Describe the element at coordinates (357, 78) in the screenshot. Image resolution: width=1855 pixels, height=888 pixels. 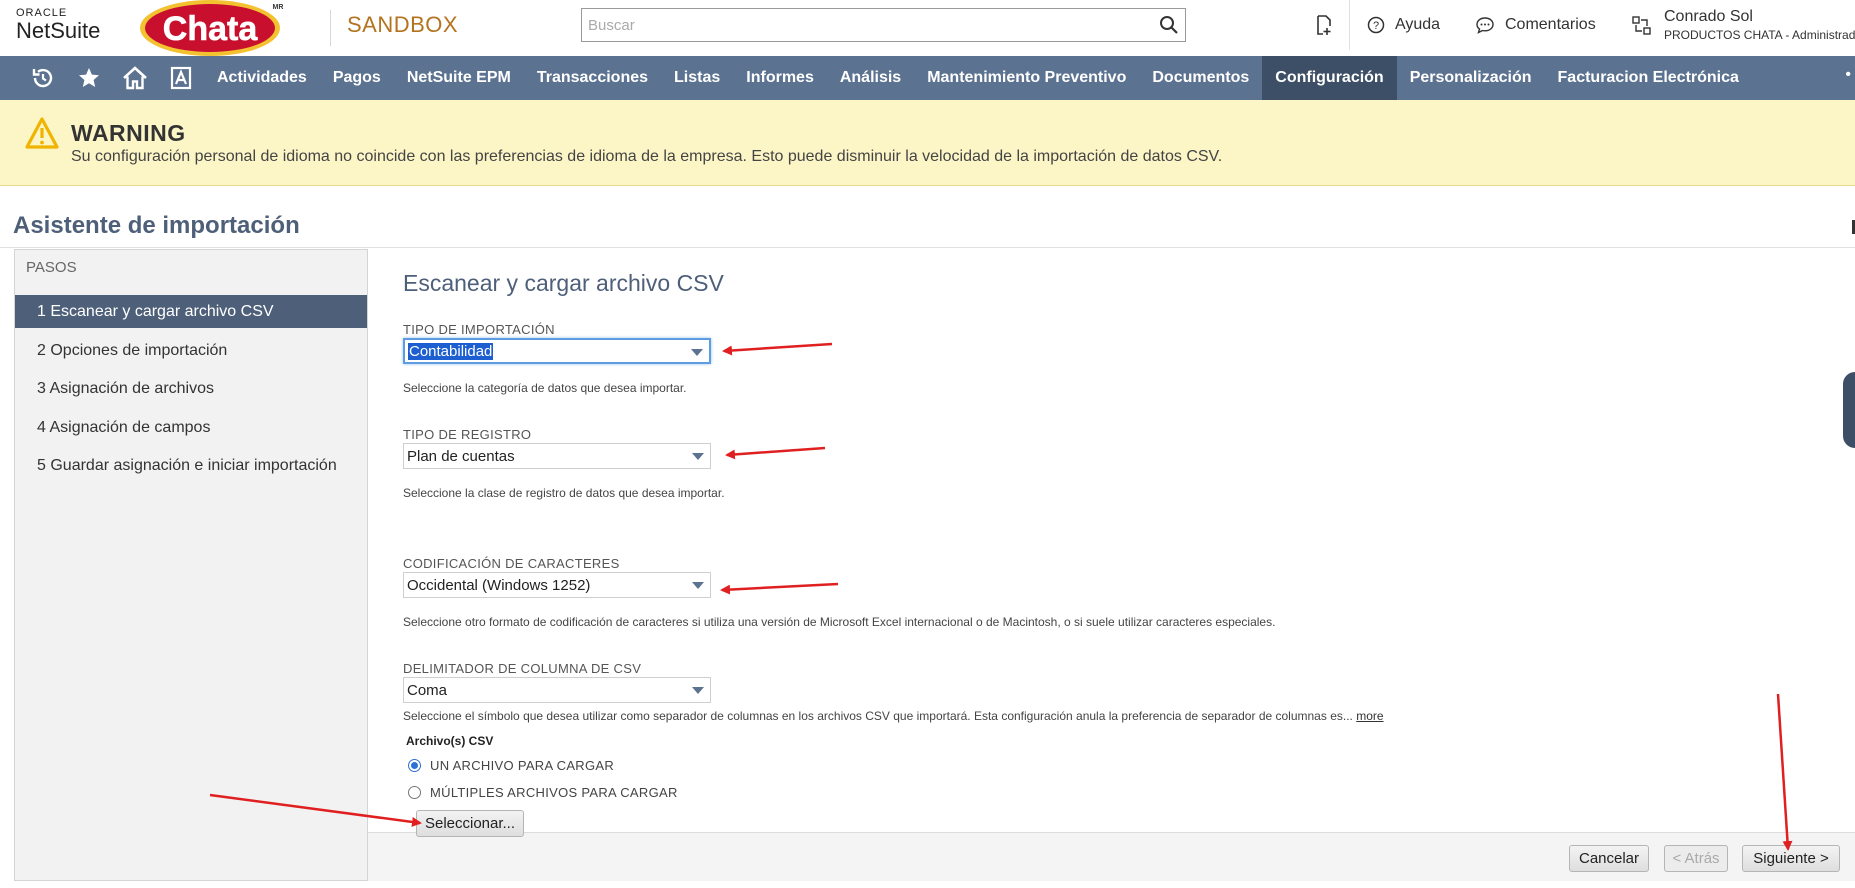
I see `nav-item-pagos: Pagos` at that location.